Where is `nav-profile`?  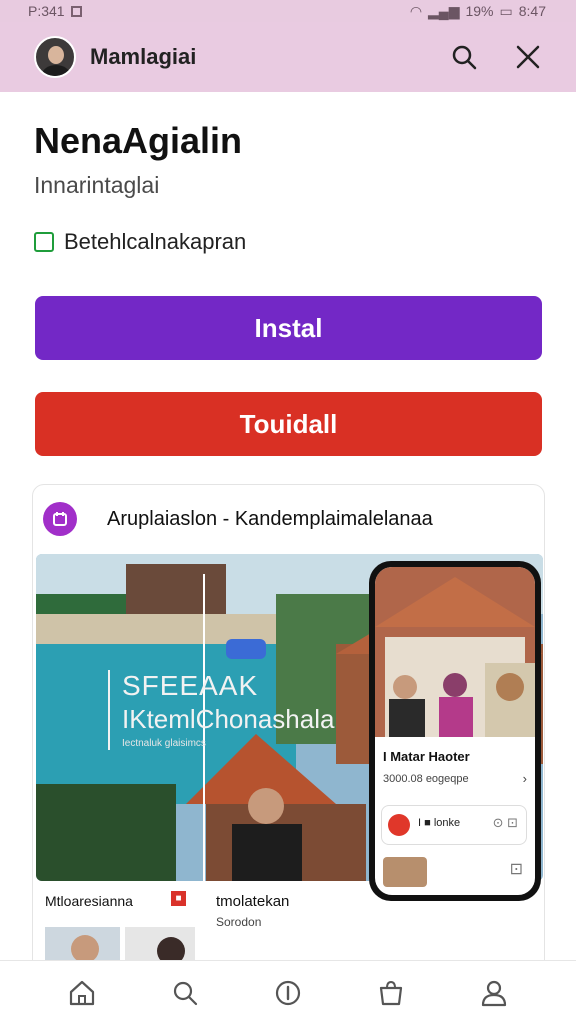 nav-profile is located at coordinates (494, 993).